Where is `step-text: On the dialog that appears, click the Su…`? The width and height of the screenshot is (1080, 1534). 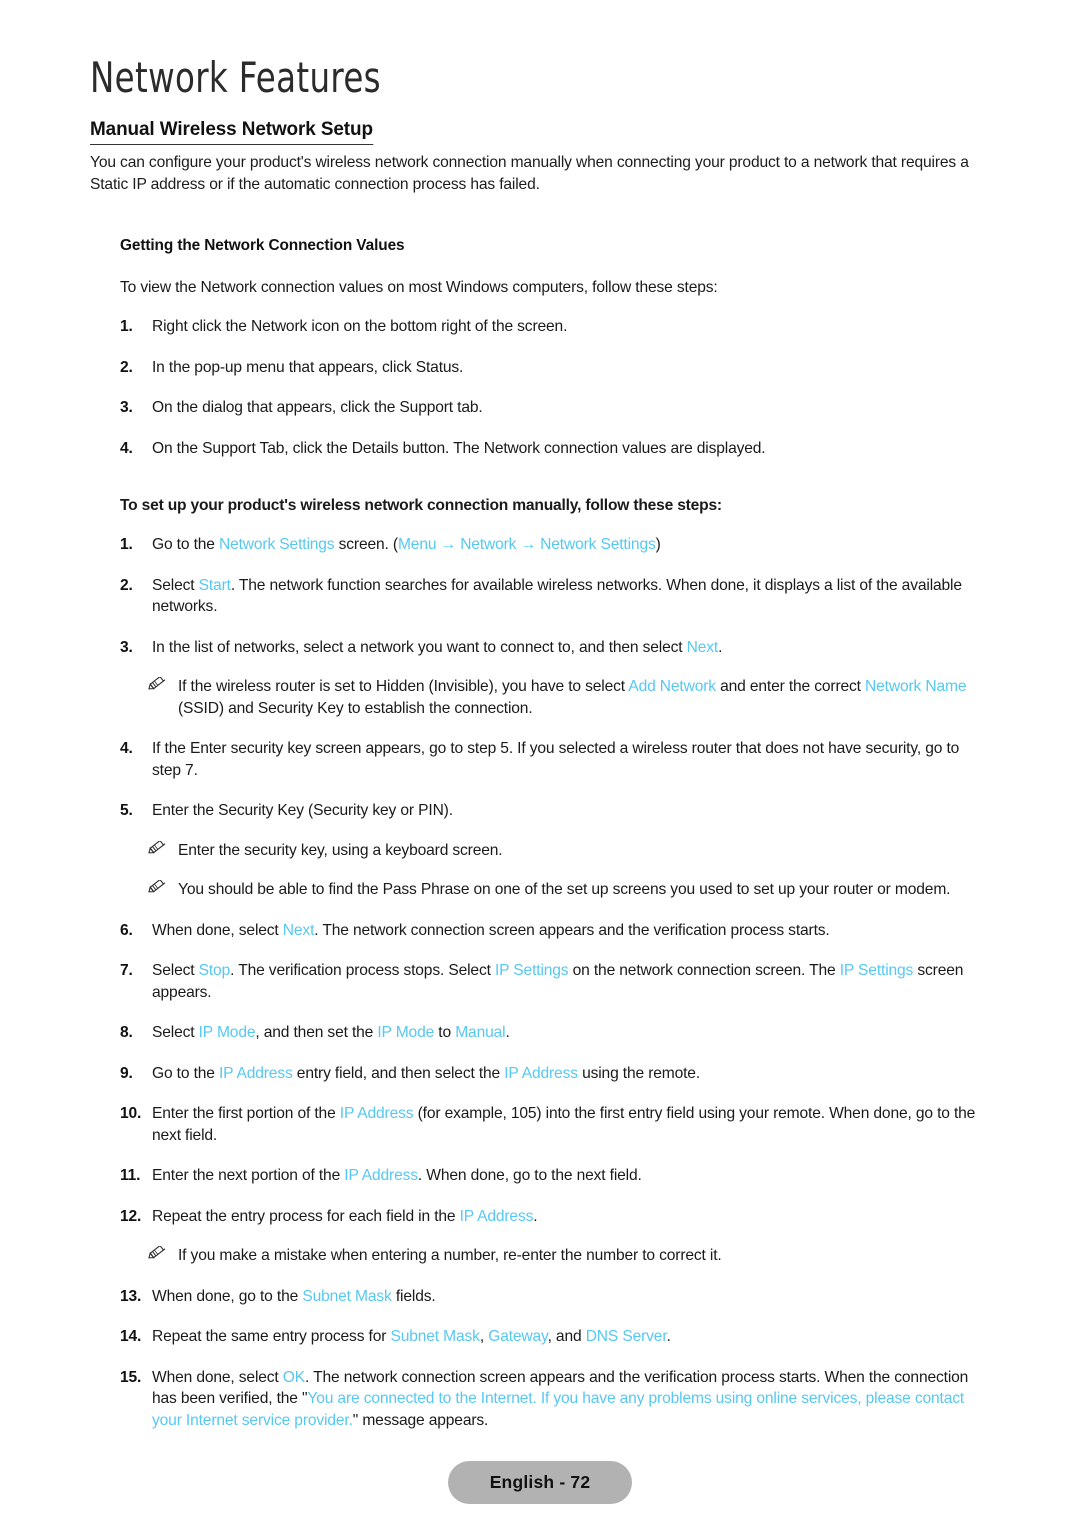
step-text: On the dialog that appears, click the Su… is located at coordinates (317, 407).